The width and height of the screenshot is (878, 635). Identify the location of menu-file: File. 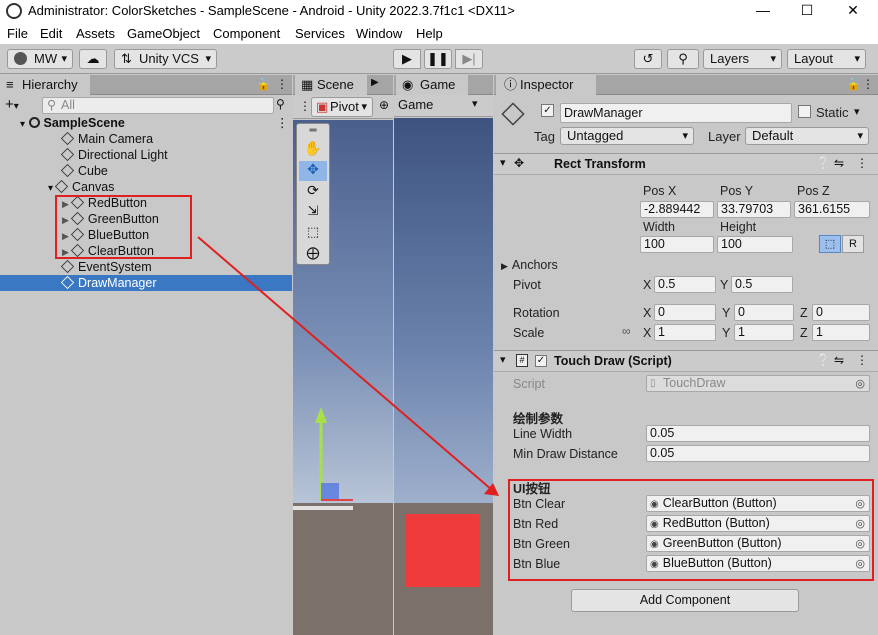
(17, 33).